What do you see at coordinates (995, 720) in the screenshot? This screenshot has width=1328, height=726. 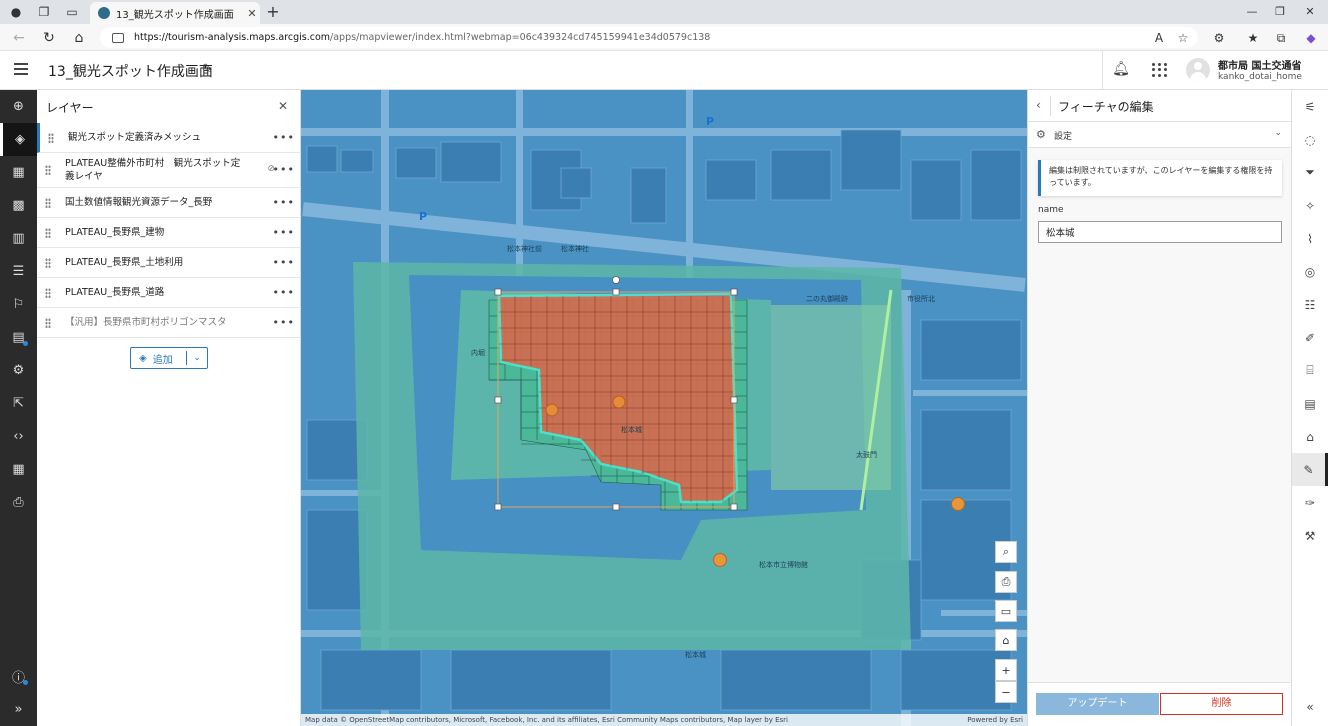 I see `powered-by: Powered by Esri` at bounding box center [995, 720].